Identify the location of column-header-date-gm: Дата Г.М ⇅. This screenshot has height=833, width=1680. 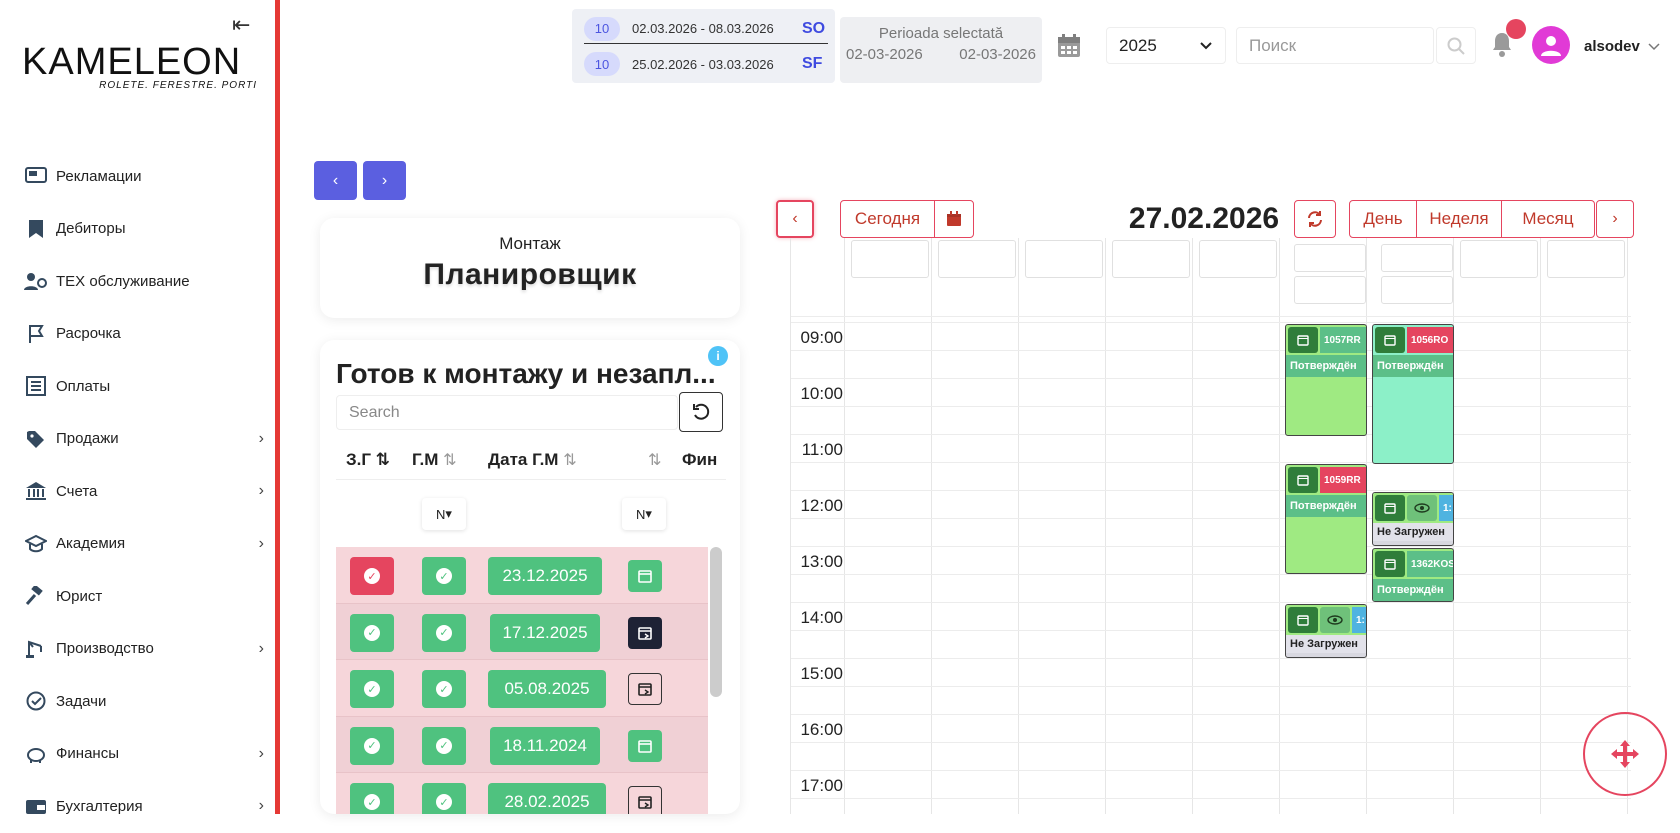
(532, 460).